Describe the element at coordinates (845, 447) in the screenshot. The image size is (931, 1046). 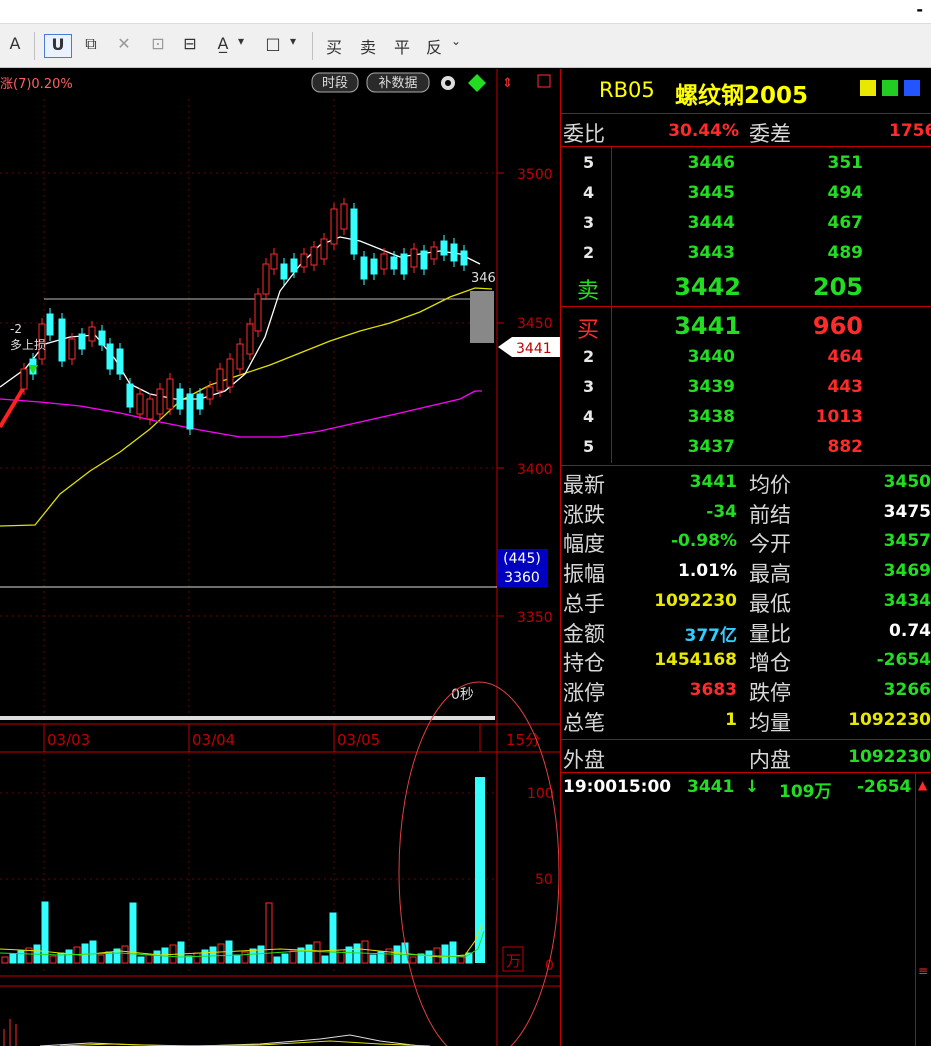
I see `bid-qty: 882` at that location.